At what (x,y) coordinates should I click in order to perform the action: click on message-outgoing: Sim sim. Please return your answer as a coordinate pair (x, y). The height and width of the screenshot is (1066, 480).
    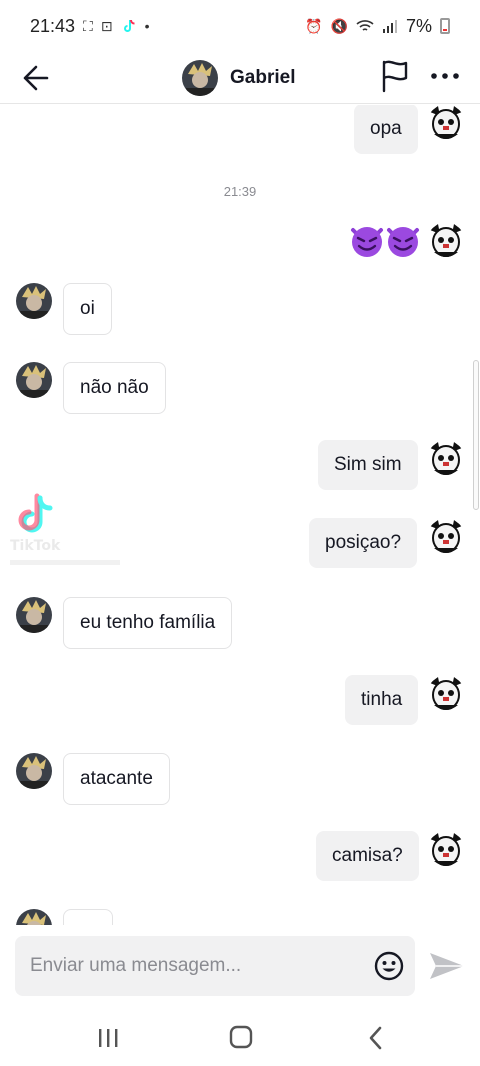
    Looking at the image, I should click on (368, 465).